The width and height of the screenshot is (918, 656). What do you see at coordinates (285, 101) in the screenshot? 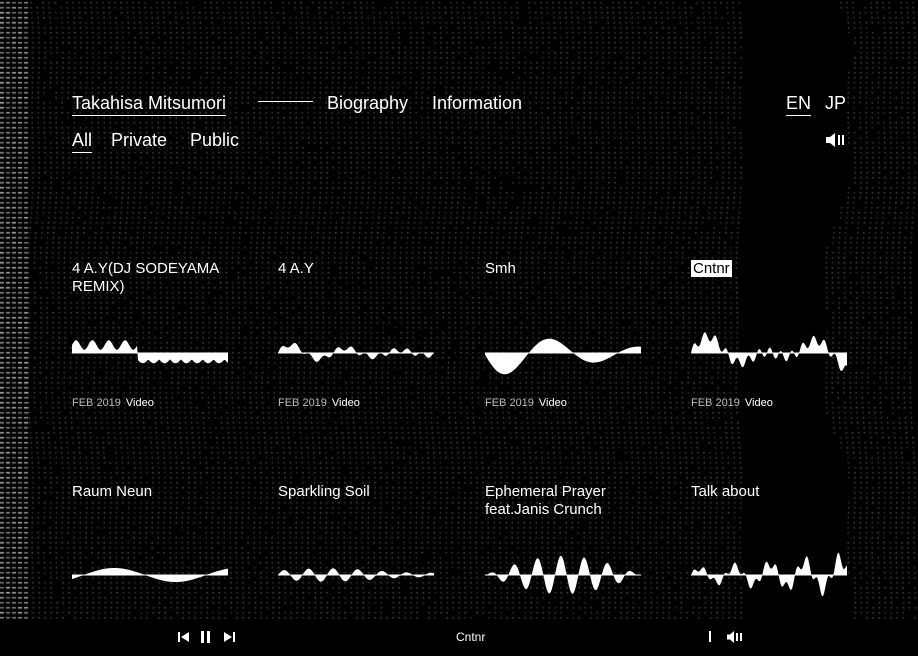
I see `title-divider` at bounding box center [285, 101].